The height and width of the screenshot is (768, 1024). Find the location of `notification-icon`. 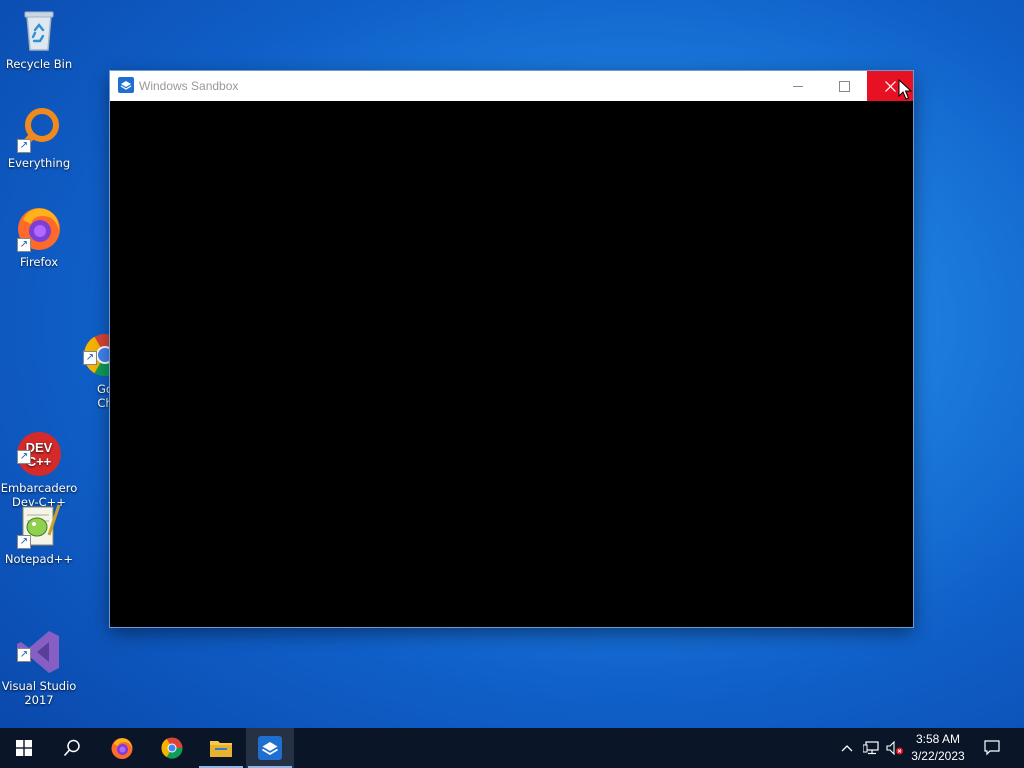

notification-icon is located at coordinates (992, 748).